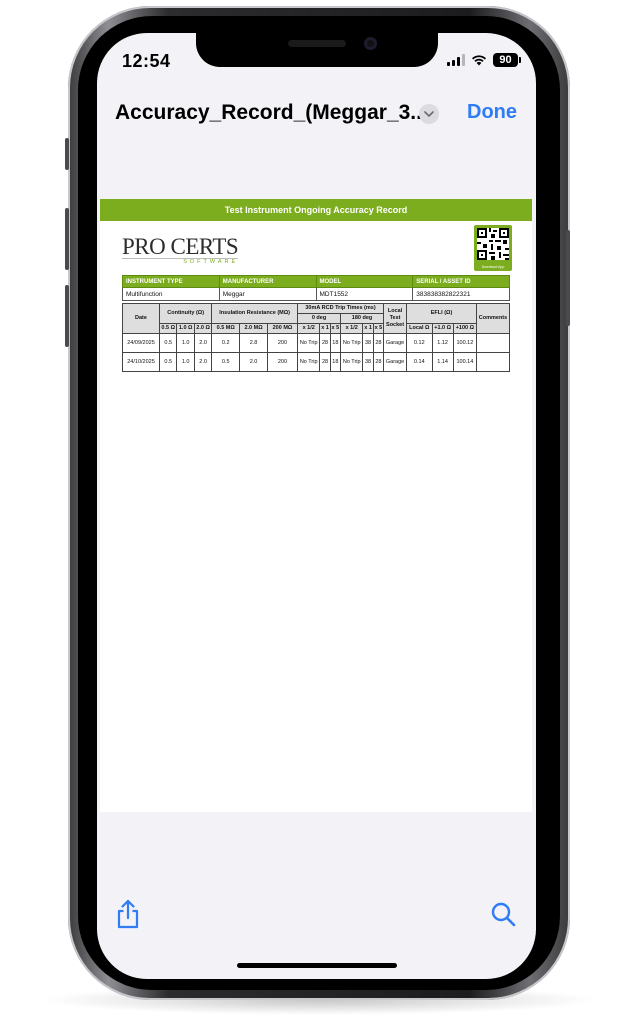  Describe the element at coordinates (317, 50) in the screenshot. I see `notch` at that location.